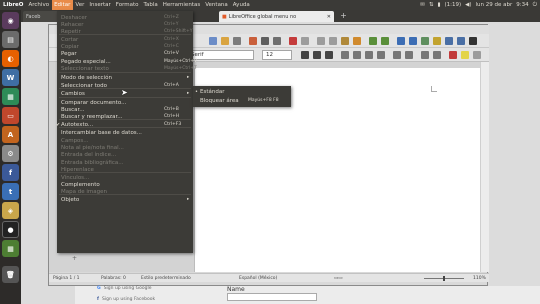 The image size is (540, 304). What do you see at coordinates (293, 41) in the screenshot?
I see `spellcheck-icon` at bounding box center [293, 41].